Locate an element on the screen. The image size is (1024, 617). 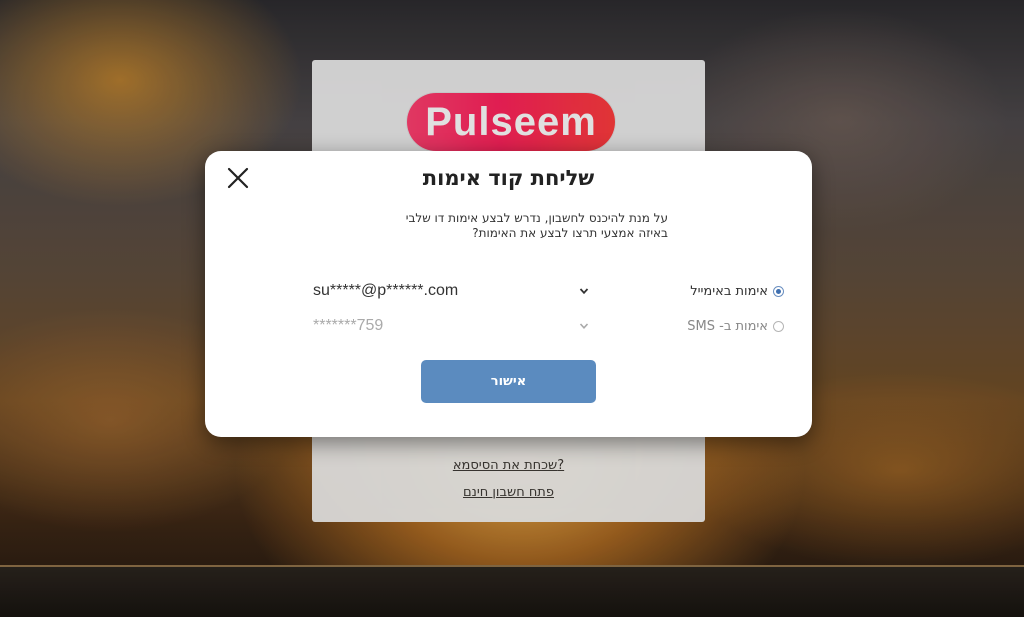
sms-select: *******759 is located at coordinates (451, 326).